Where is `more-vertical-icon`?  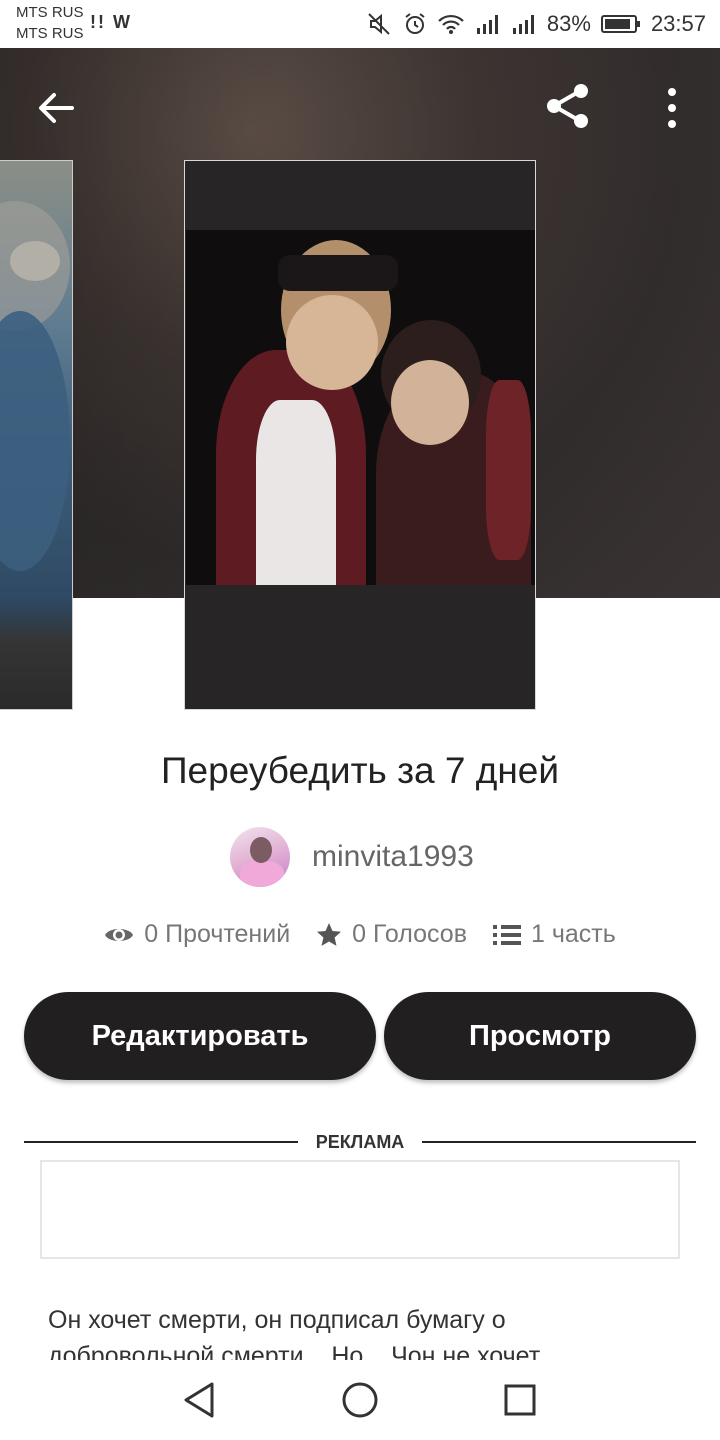
more-vertical-icon is located at coordinates (672, 108).